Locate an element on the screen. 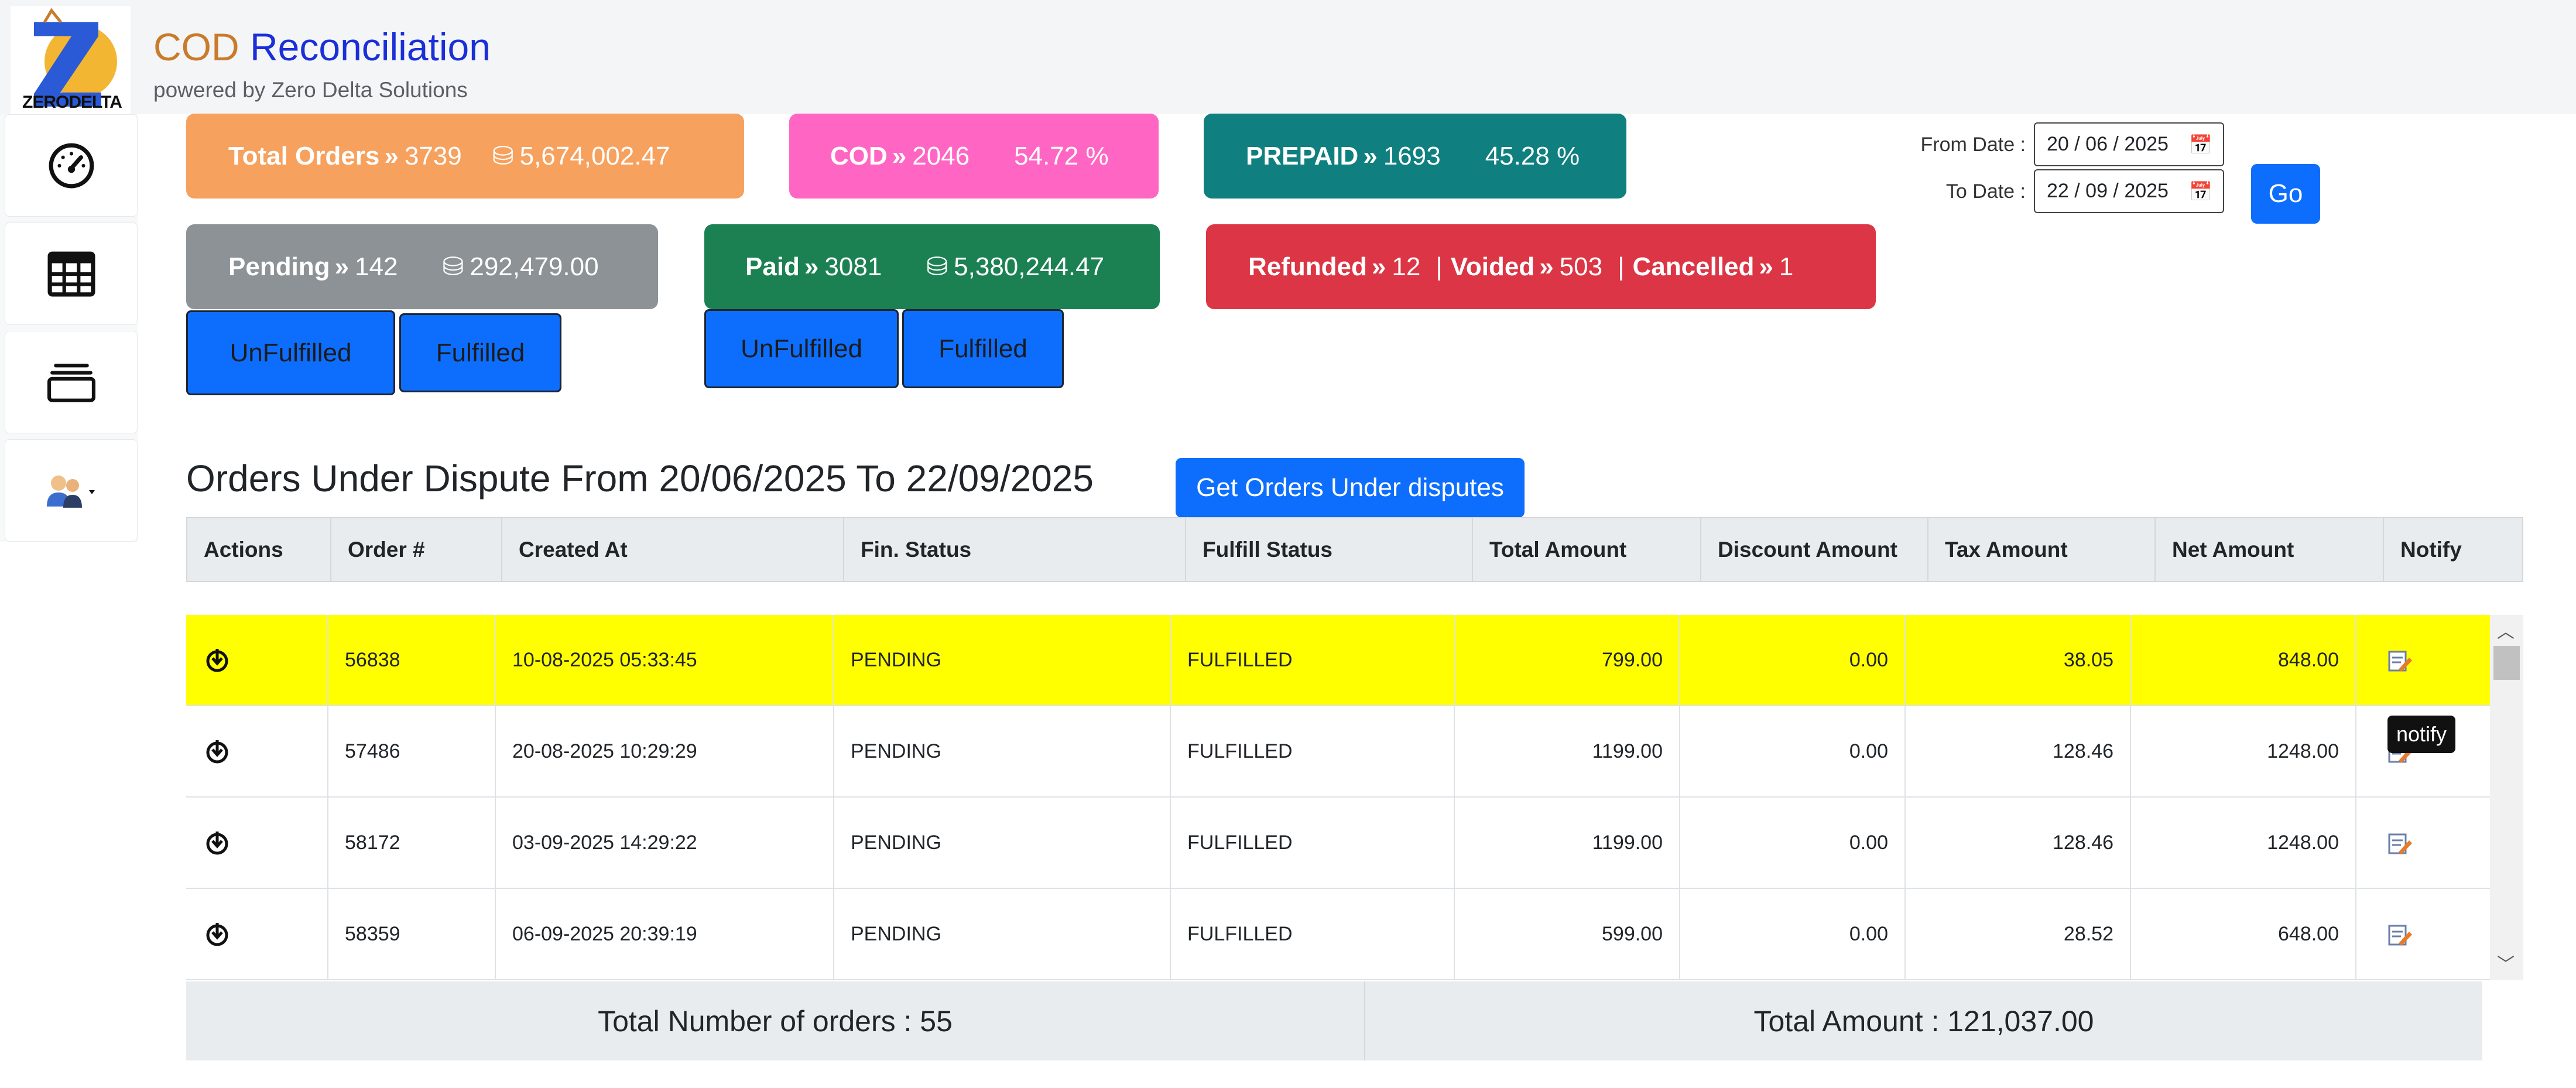 The height and width of the screenshot is (1088, 2576). sidebar-item-dashboard is located at coordinates (71, 165).